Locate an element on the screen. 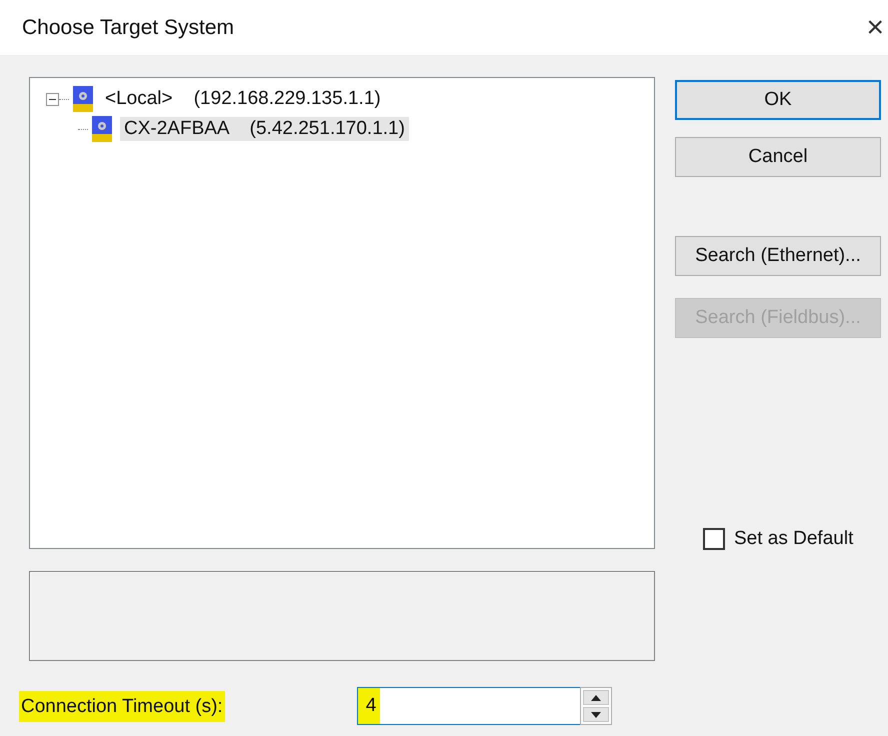 This screenshot has width=888, height=736. timeout-label: Connection Timeout (s): is located at coordinates (122, 706).